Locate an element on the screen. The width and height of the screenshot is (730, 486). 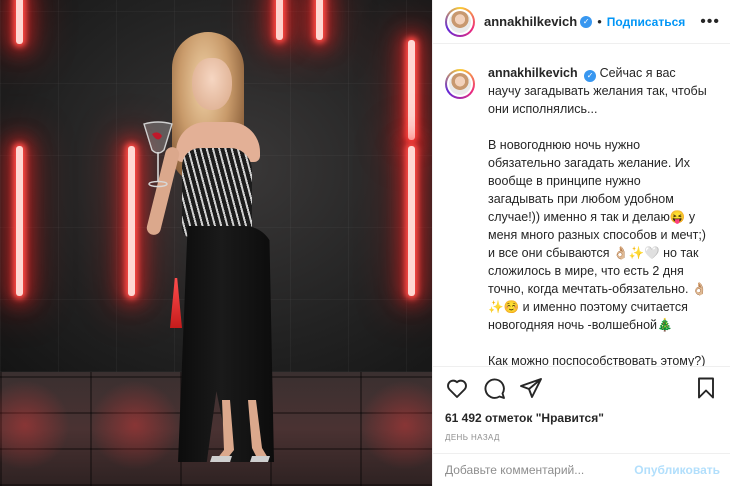
more-options-icon: ••• is located at coordinates (710, 22).